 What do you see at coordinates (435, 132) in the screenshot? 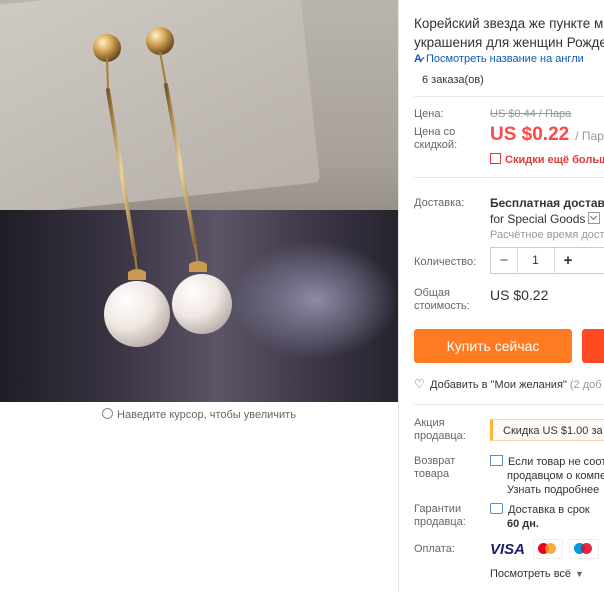
I see `discount-price-label-line1: Цена со` at bounding box center [435, 132].